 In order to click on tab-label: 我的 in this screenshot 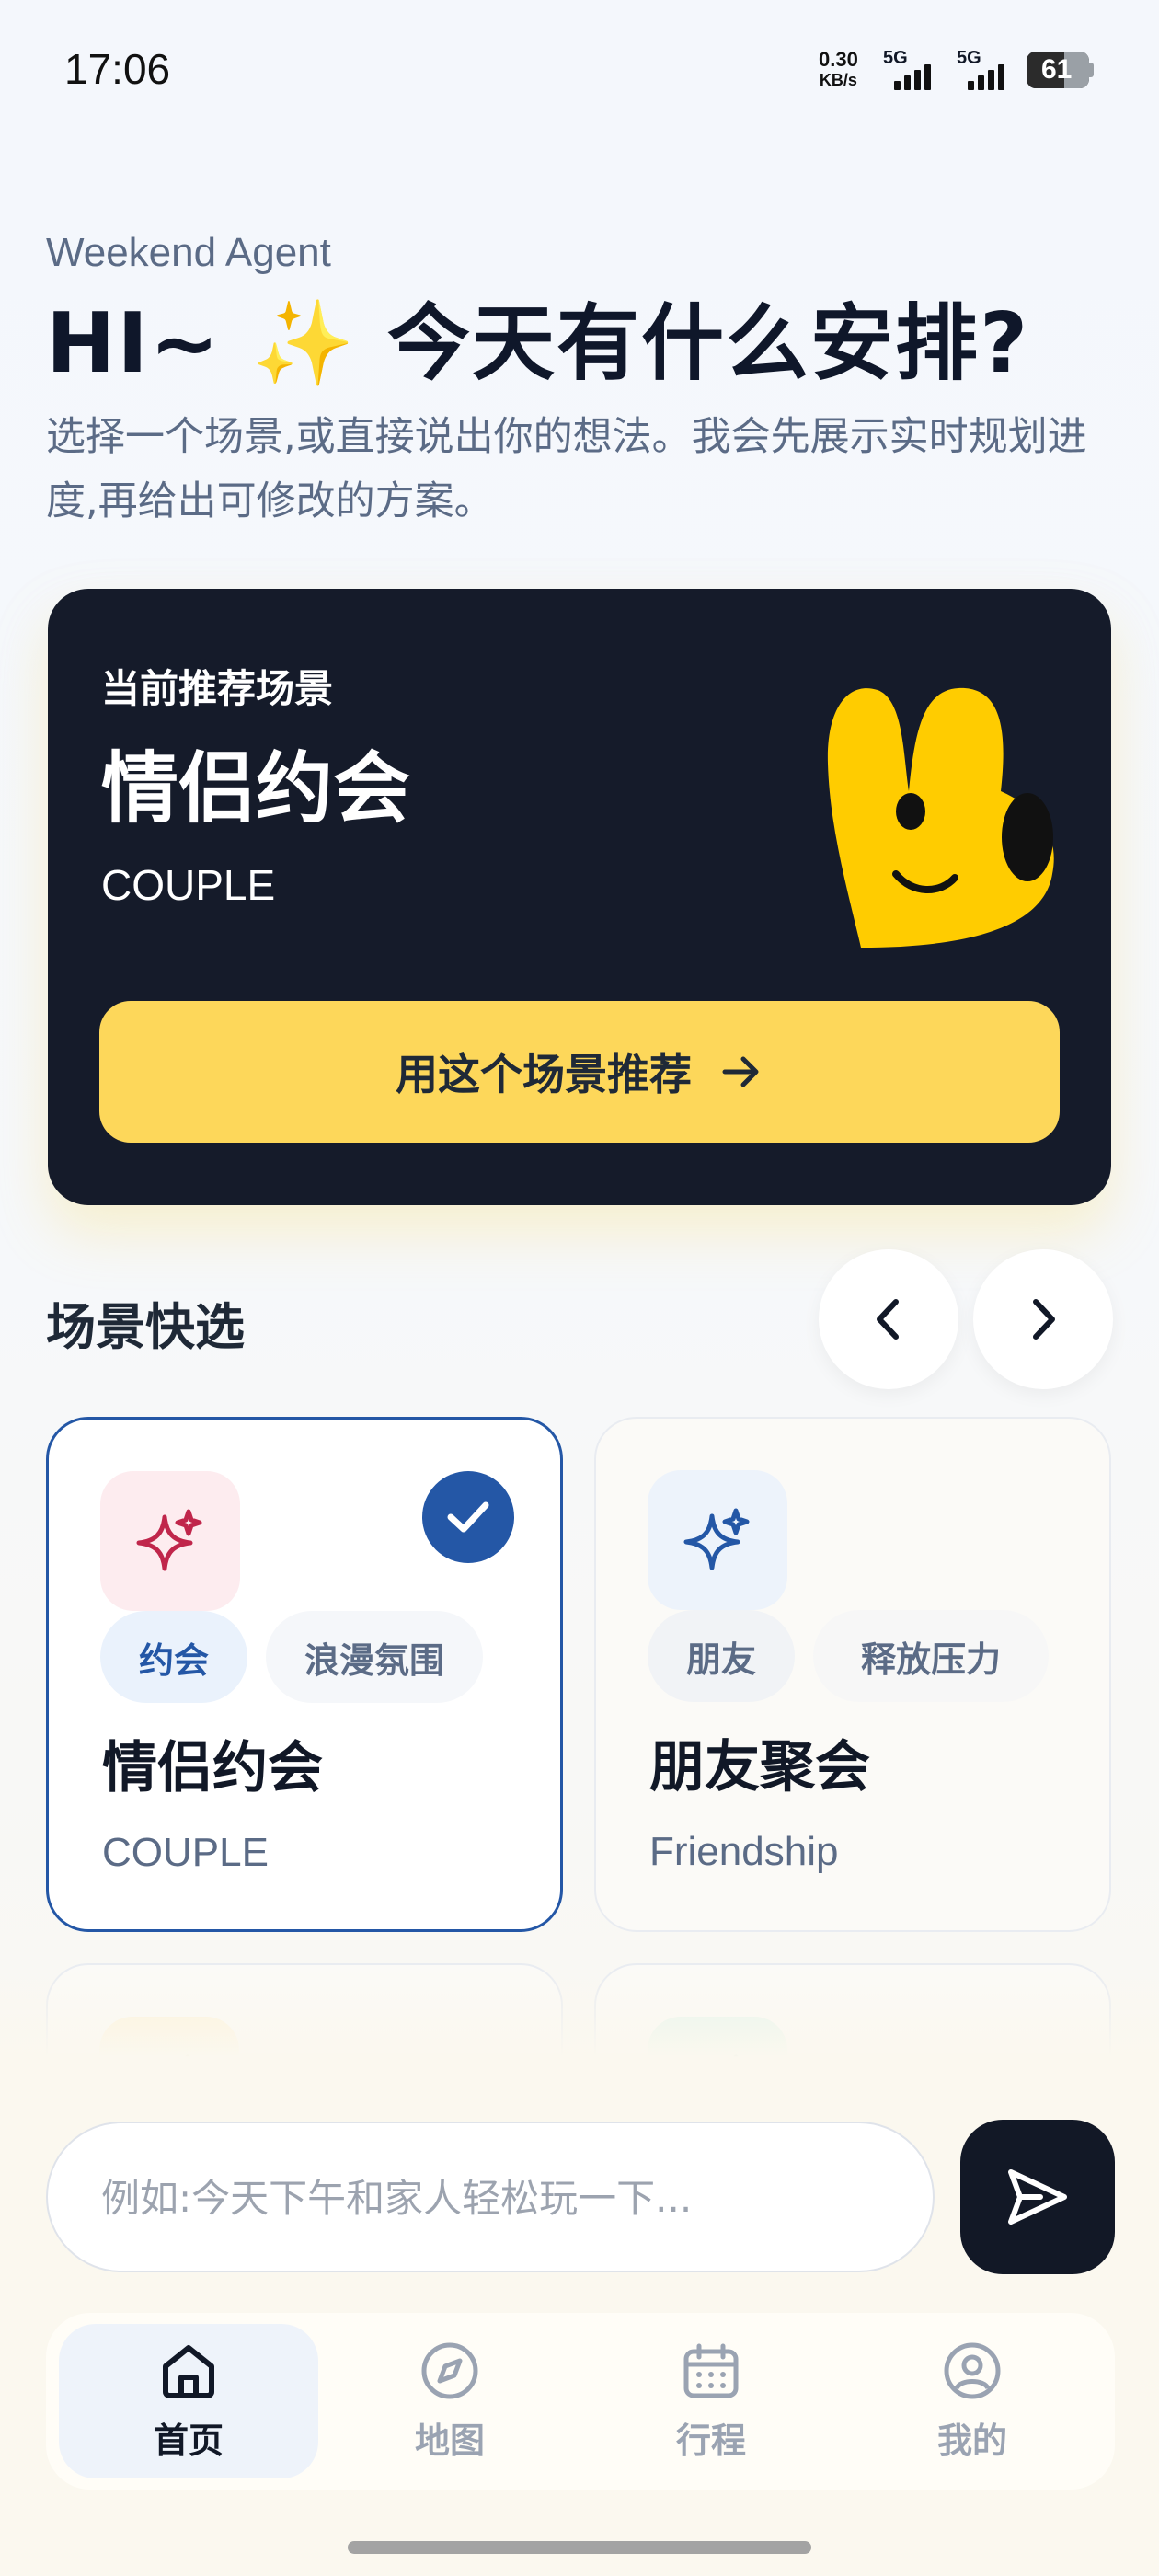, I will do `click(971, 2440)`.